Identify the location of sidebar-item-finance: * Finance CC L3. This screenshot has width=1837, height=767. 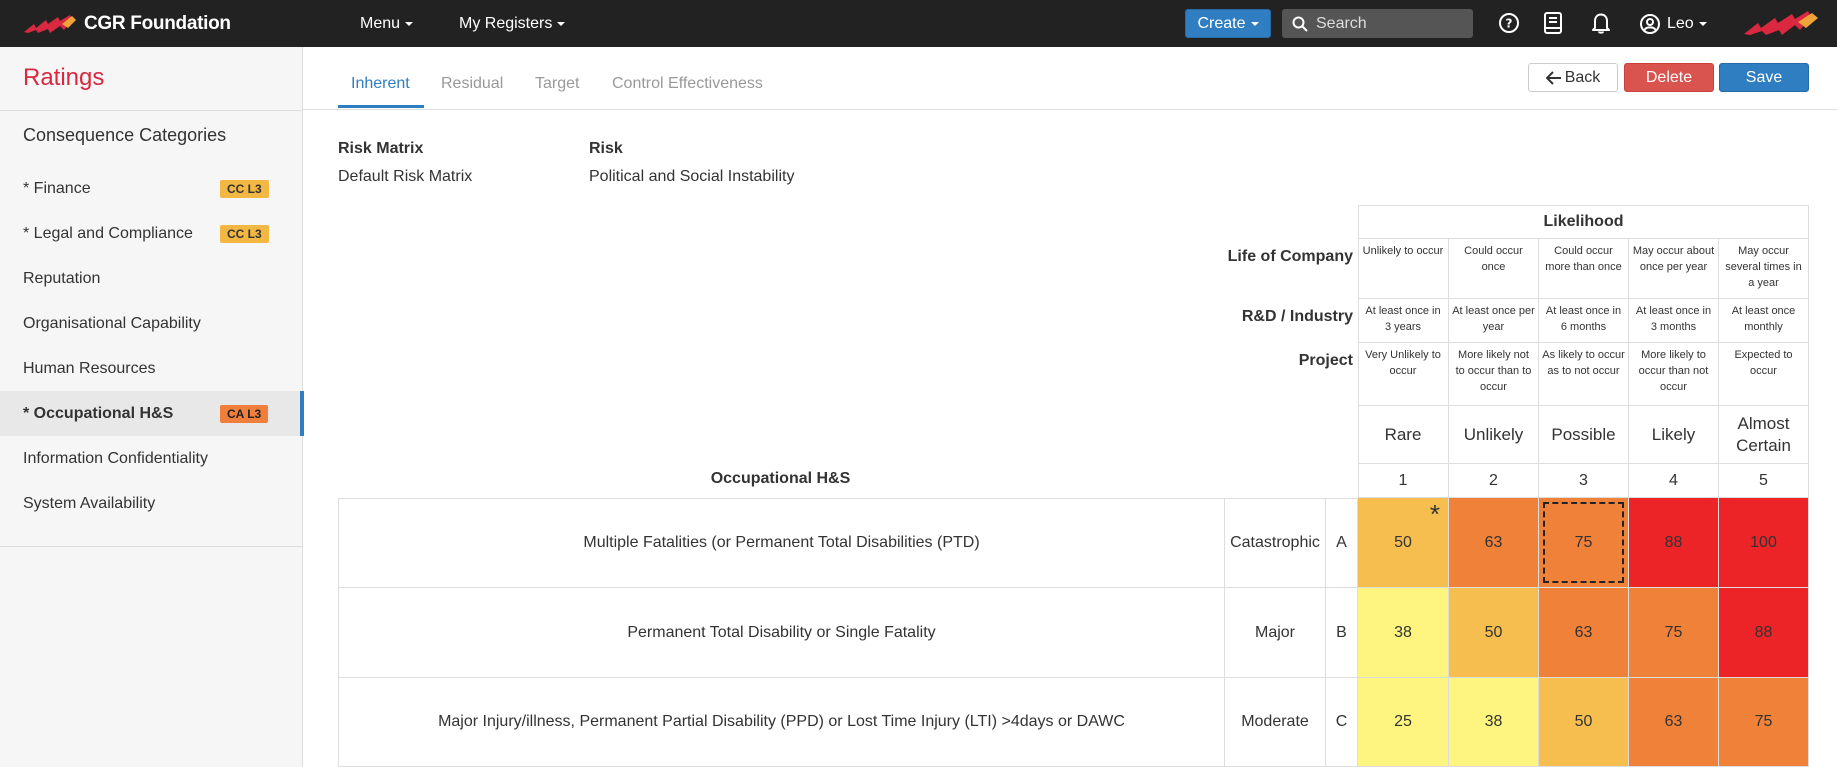
(151, 188).